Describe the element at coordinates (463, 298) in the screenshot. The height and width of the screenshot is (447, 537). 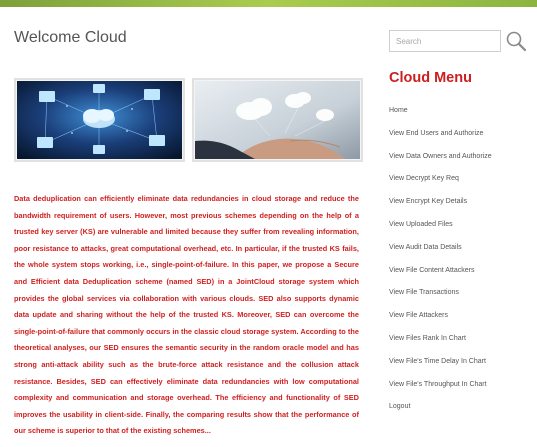
I see `menu-item-view-file-transactions: View File Transactions` at that location.